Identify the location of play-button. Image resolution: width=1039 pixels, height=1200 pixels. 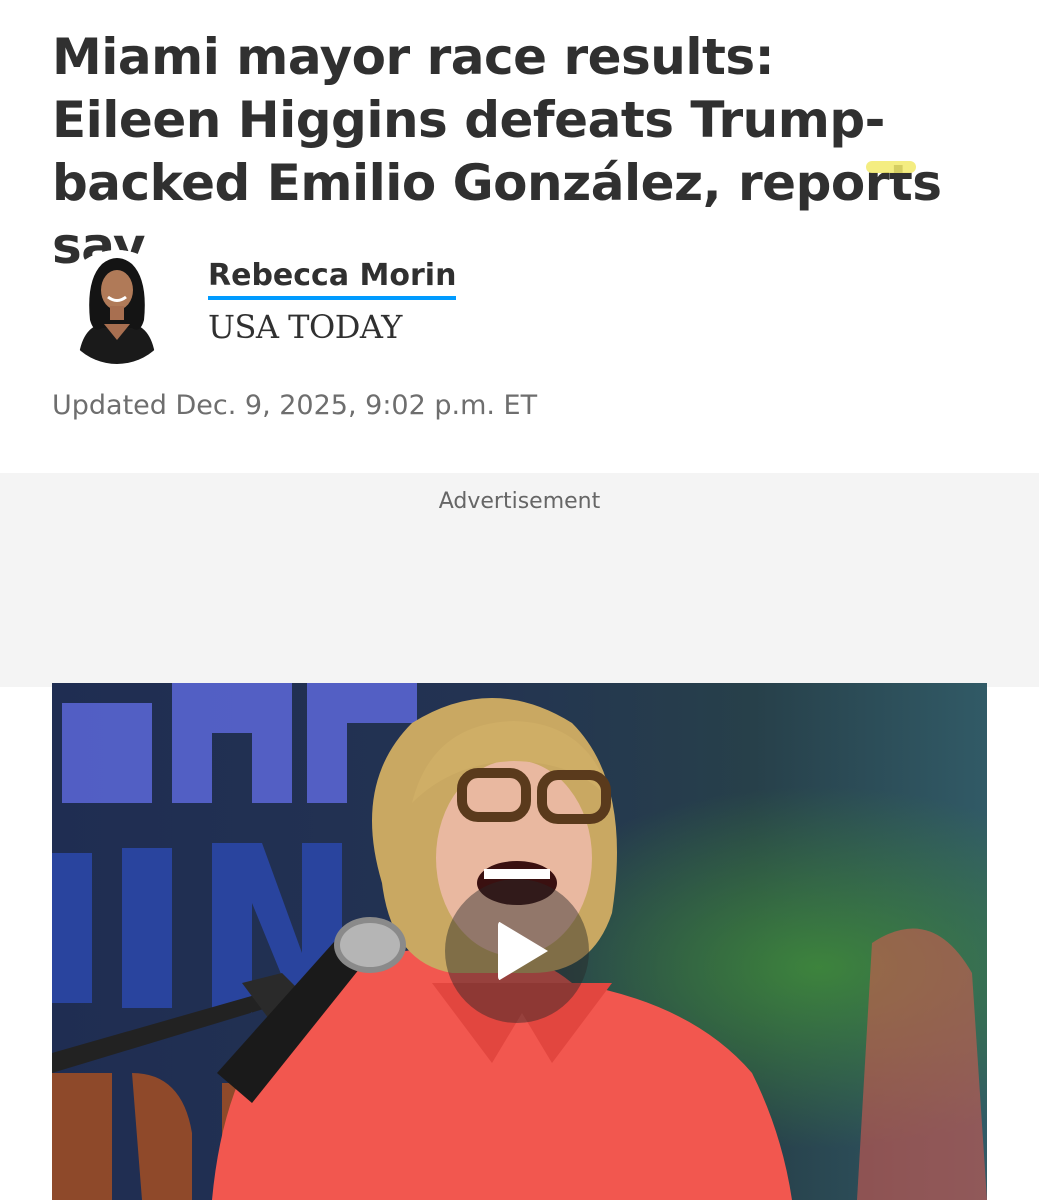
(517, 951).